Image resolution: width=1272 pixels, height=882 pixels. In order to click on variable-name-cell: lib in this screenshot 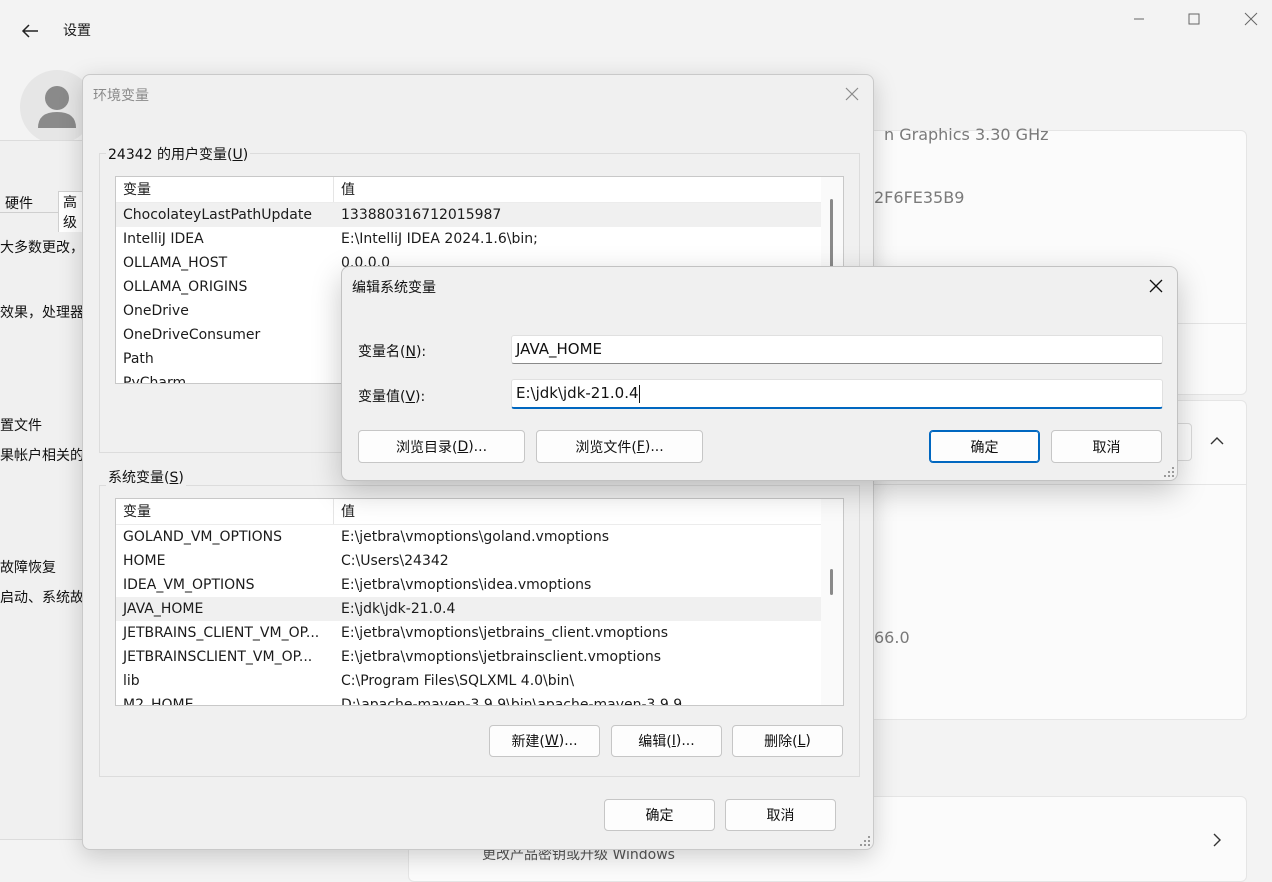, I will do `click(131, 681)`.